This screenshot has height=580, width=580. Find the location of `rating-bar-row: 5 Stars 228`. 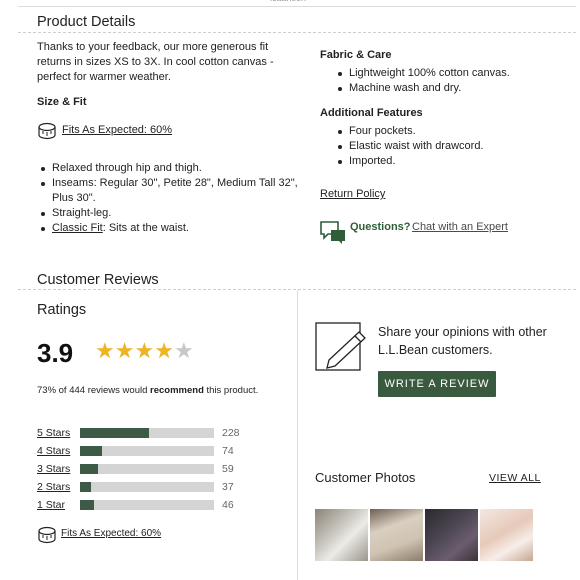

rating-bar-row: 5 Stars 228 is located at coordinates (152, 433).